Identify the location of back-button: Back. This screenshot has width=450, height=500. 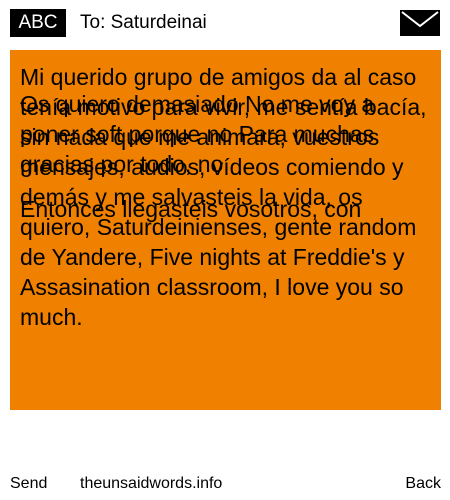
(423, 484).